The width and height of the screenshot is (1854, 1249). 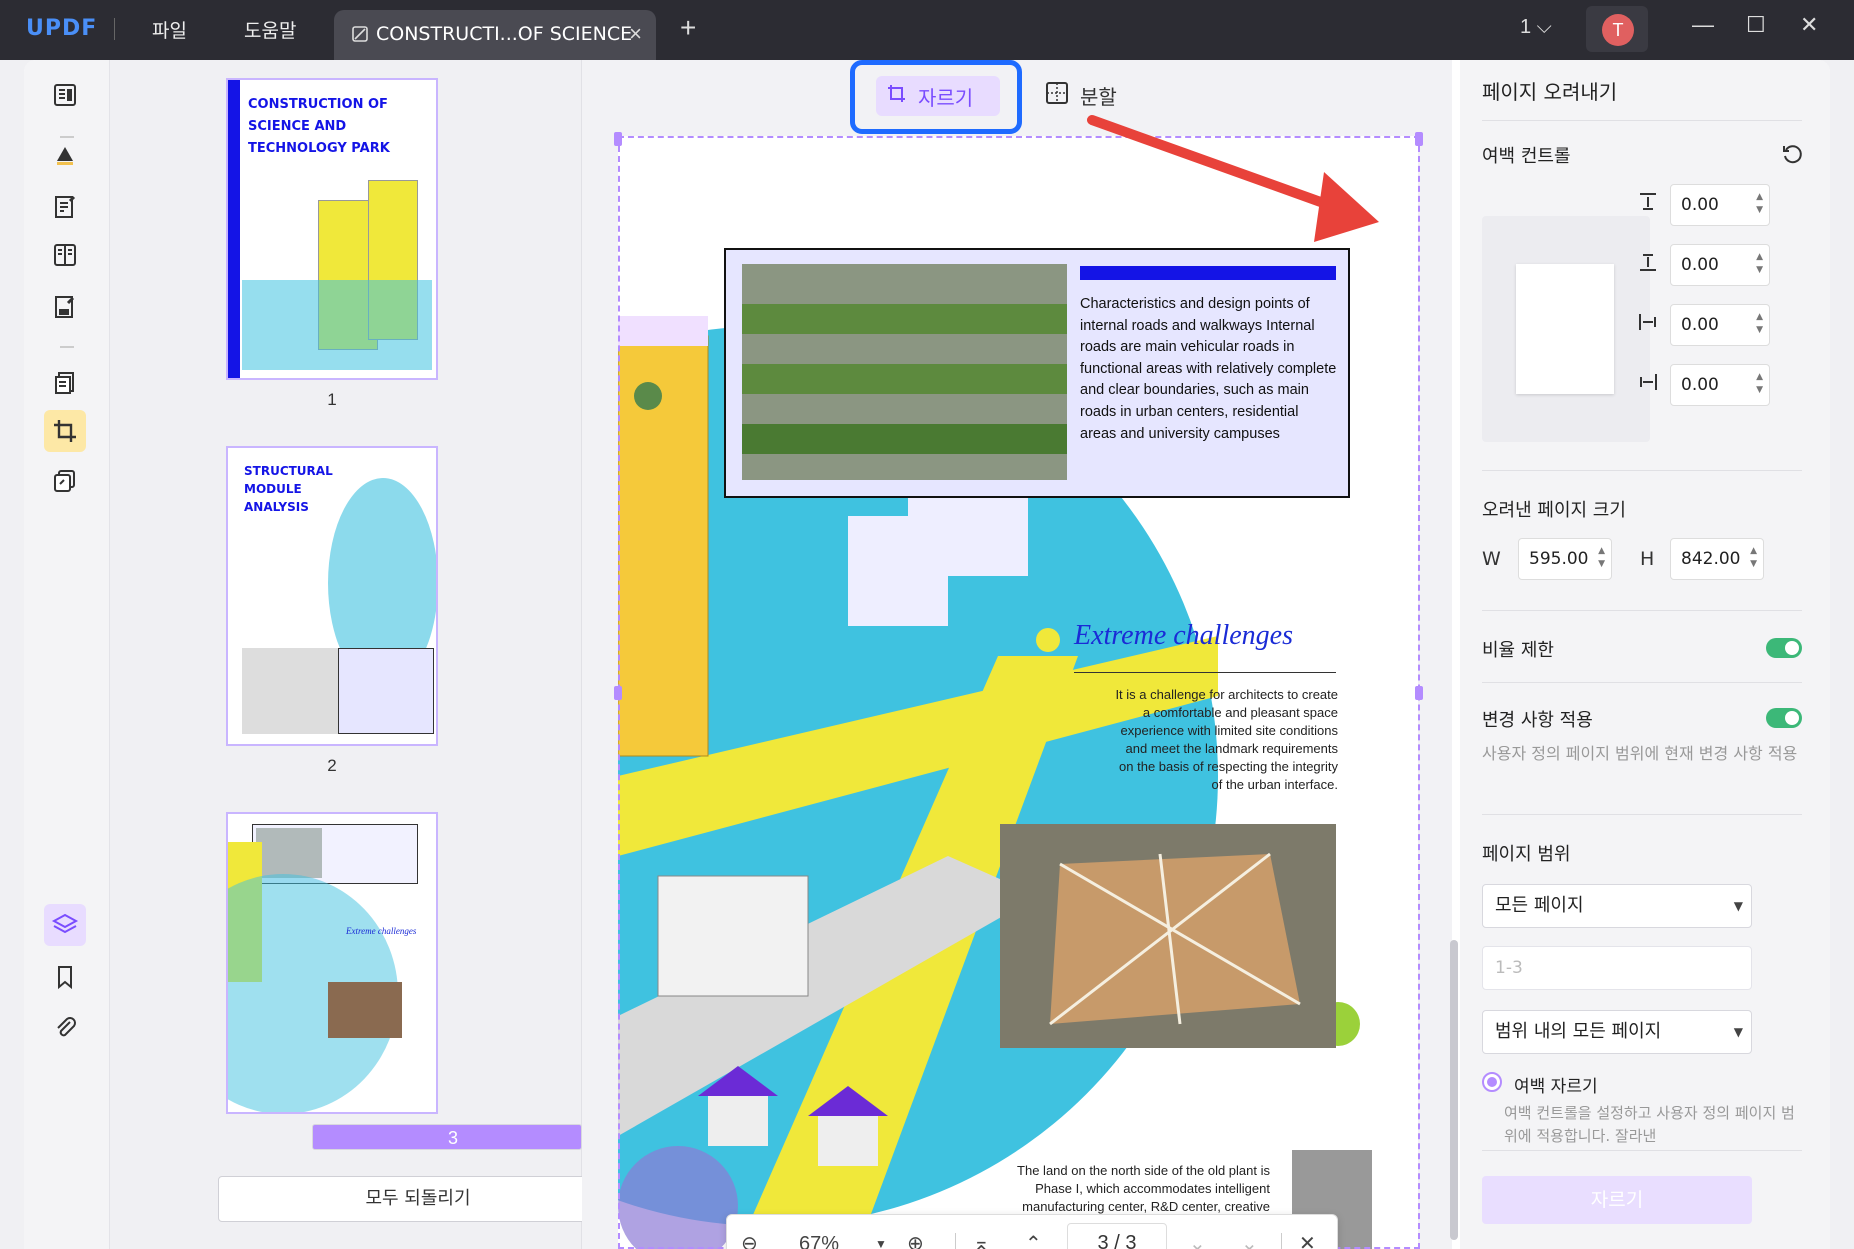 I want to click on first-page-icon: ⌅, so click(x=981, y=1232).